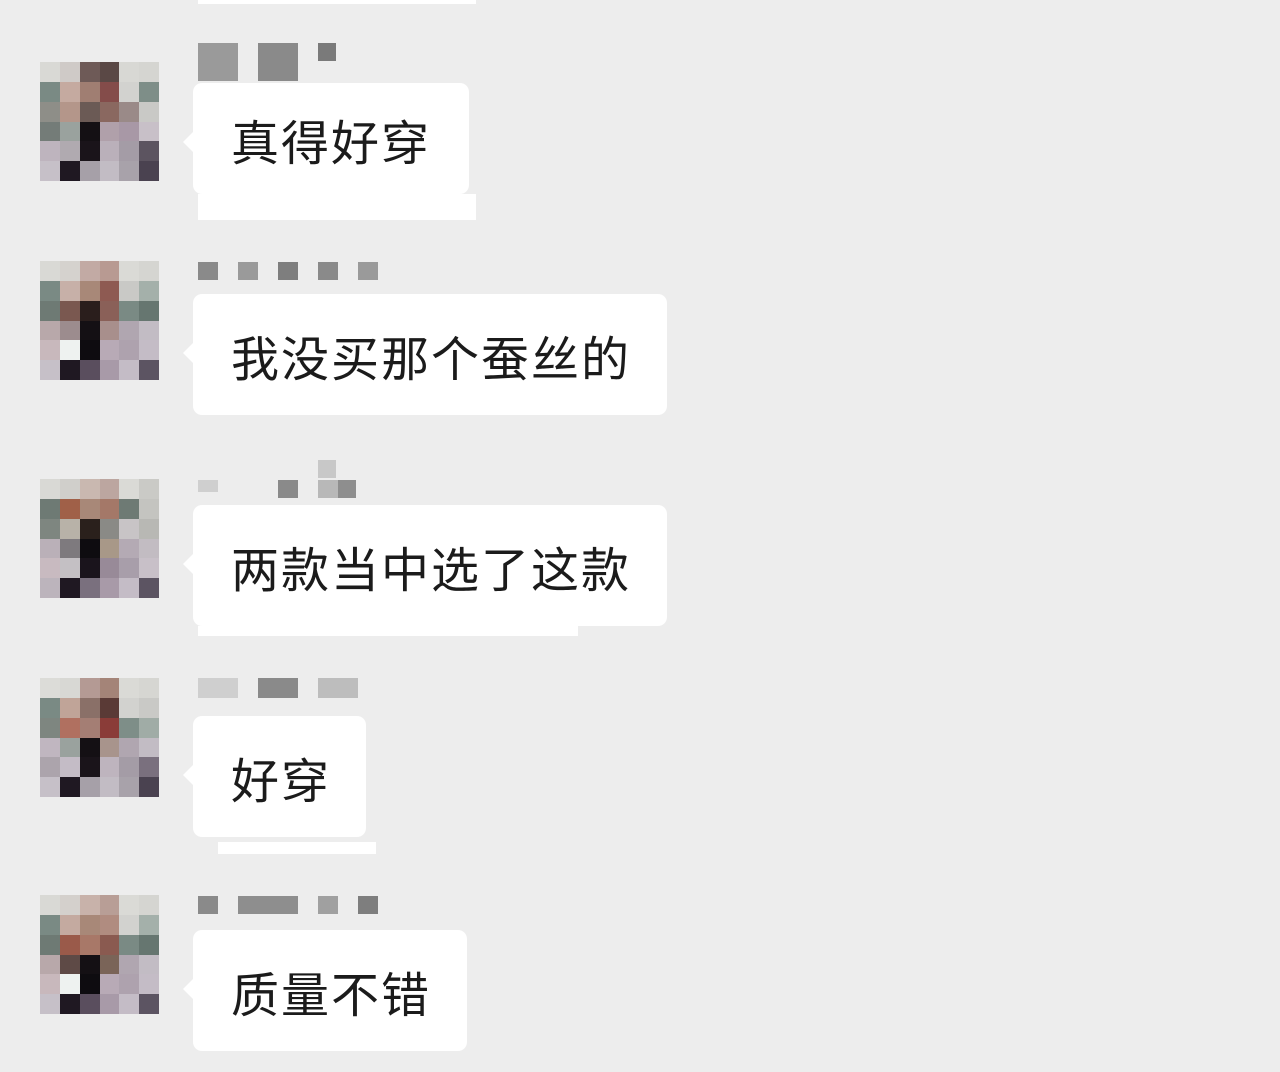  What do you see at coordinates (337, 2) in the screenshot?
I see `previous-bubble-edge` at bounding box center [337, 2].